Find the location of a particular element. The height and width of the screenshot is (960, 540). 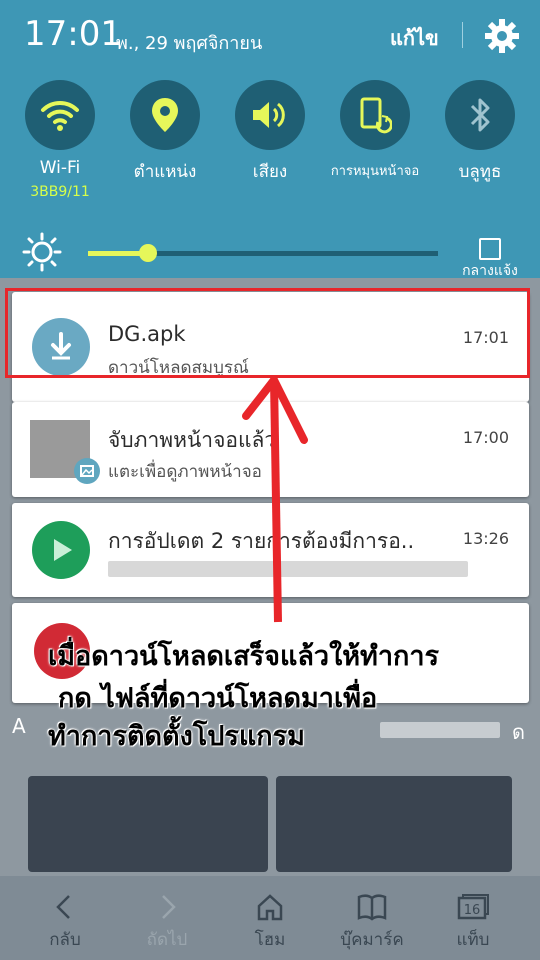

home-button: โฮม is located at coordinates (270, 922).